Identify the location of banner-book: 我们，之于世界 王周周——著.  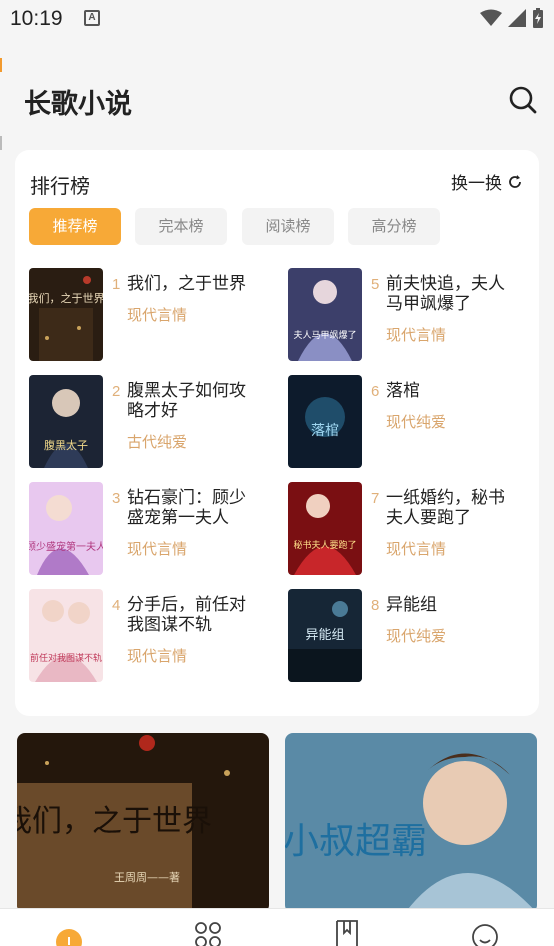
(143, 823).